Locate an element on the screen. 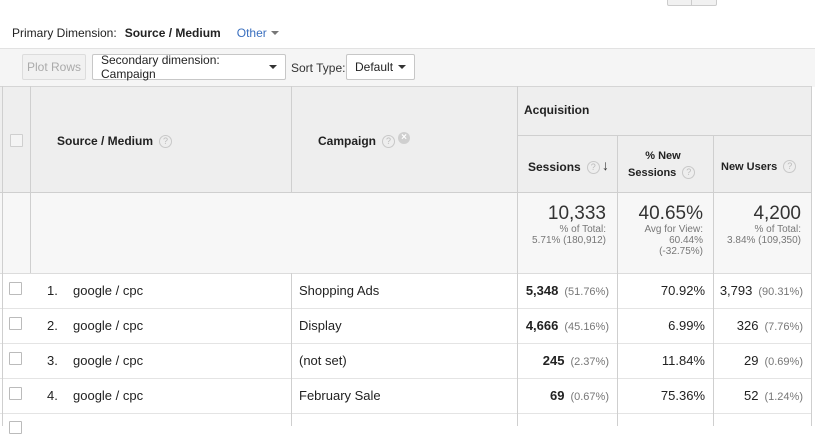  sessions-value: 245 is located at coordinates (553, 360).